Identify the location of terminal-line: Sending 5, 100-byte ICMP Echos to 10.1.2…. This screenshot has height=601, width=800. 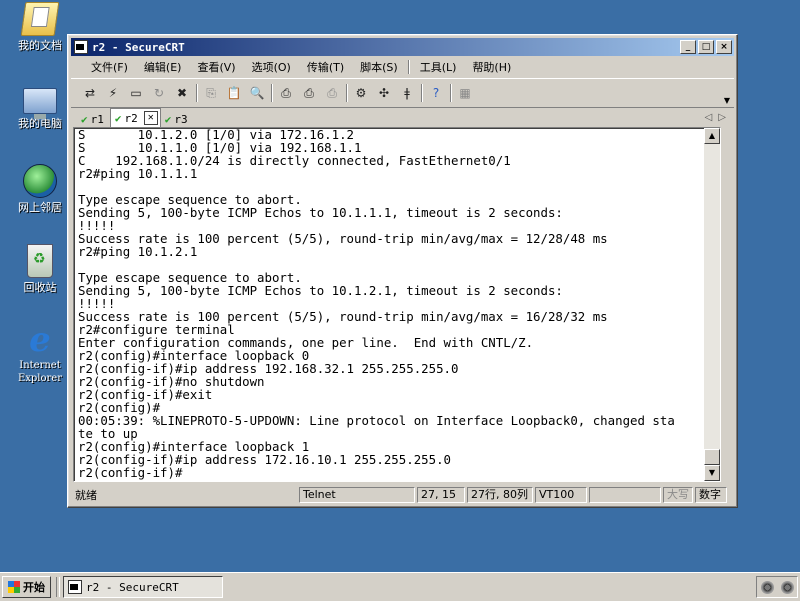
(320, 290).